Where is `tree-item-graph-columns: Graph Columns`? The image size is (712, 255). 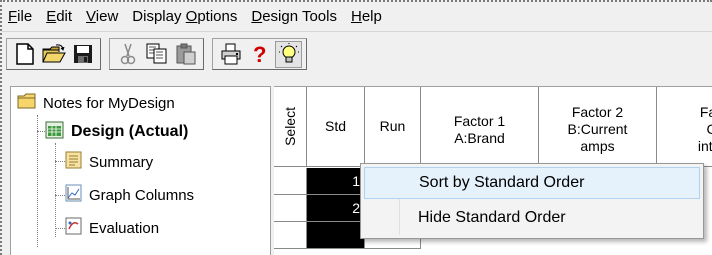 tree-item-graph-columns: Graph Columns is located at coordinates (129, 195).